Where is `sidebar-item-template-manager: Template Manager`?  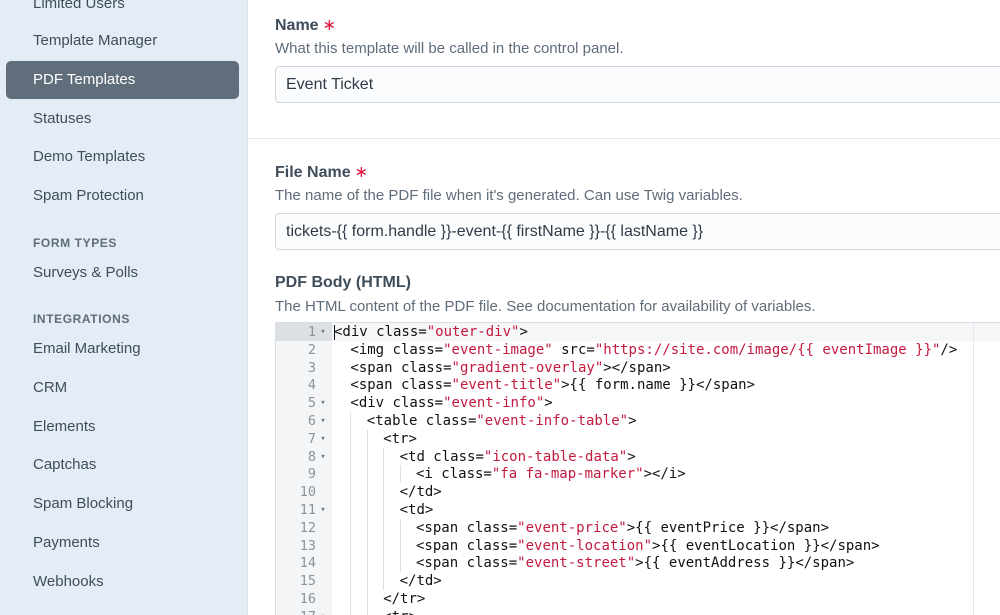 sidebar-item-template-manager: Template Manager is located at coordinates (122, 41).